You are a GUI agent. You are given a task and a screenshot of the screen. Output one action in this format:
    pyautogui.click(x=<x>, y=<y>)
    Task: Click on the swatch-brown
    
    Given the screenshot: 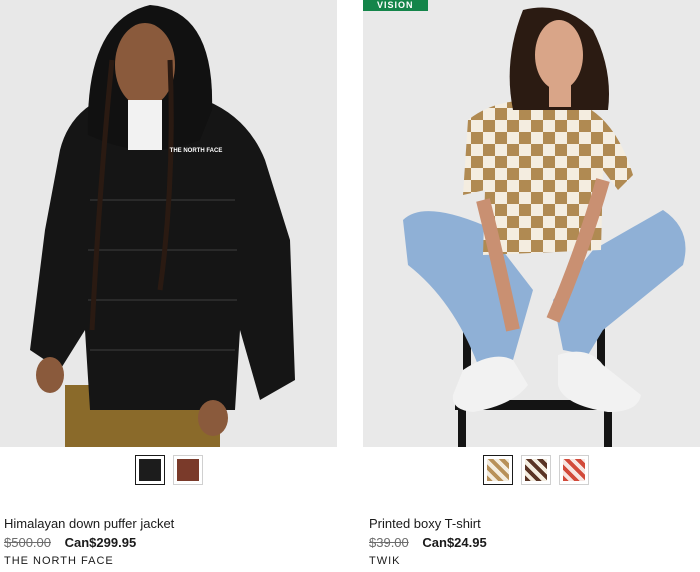 What is the action you would take?
    pyautogui.click(x=188, y=470)
    